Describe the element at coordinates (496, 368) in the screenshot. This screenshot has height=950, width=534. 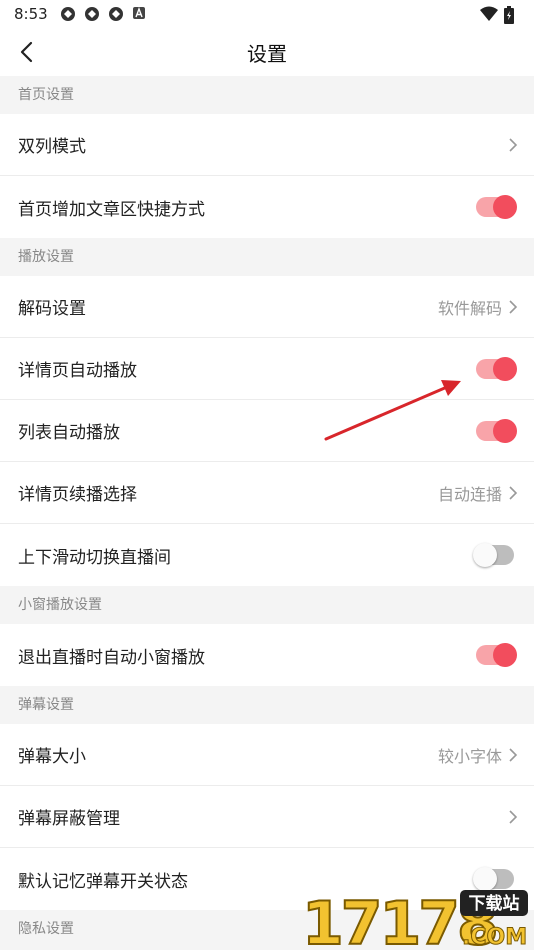
I see `detail-autoplay-toggle` at that location.